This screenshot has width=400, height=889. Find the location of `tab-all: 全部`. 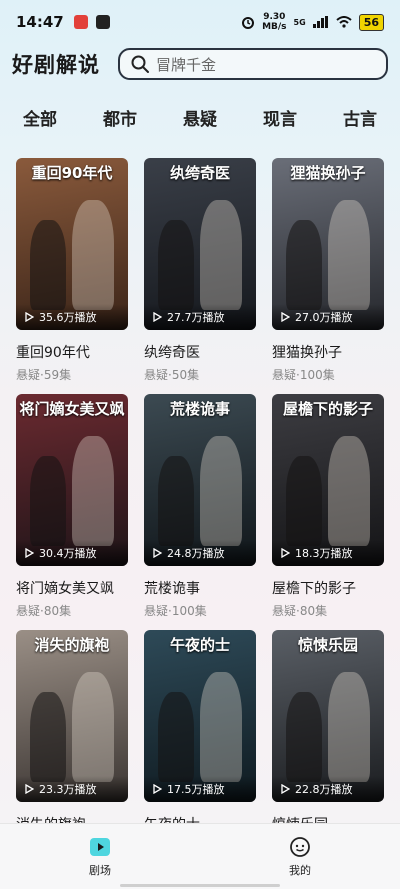

tab-all: 全部 is located at coordinates (40, 117).